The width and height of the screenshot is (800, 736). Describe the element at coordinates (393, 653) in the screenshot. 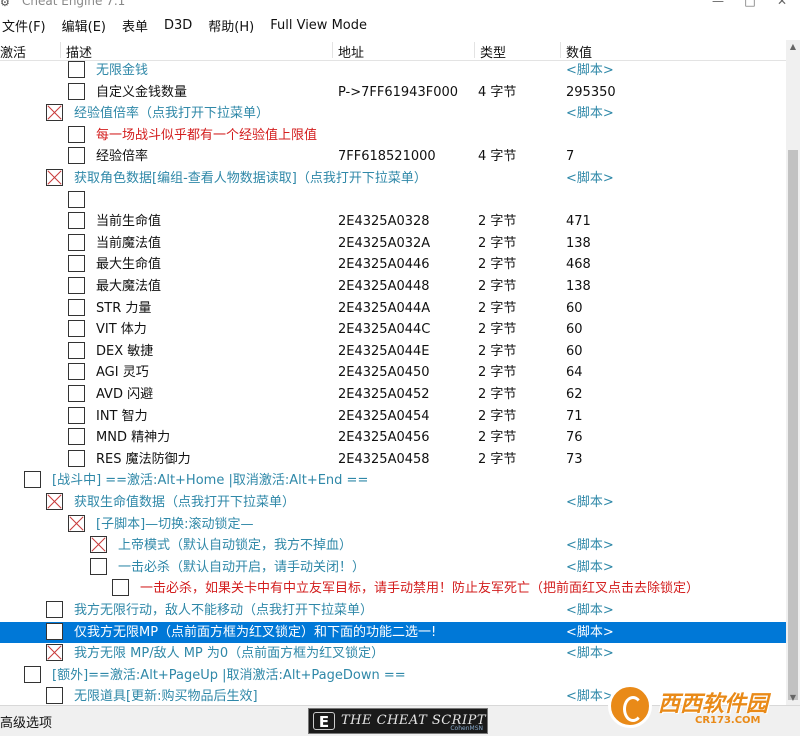

I see `table-row: 我方无限 MP/敌人 MP 为0（点前面方框为红叉锁定） <脚本>` at that location.